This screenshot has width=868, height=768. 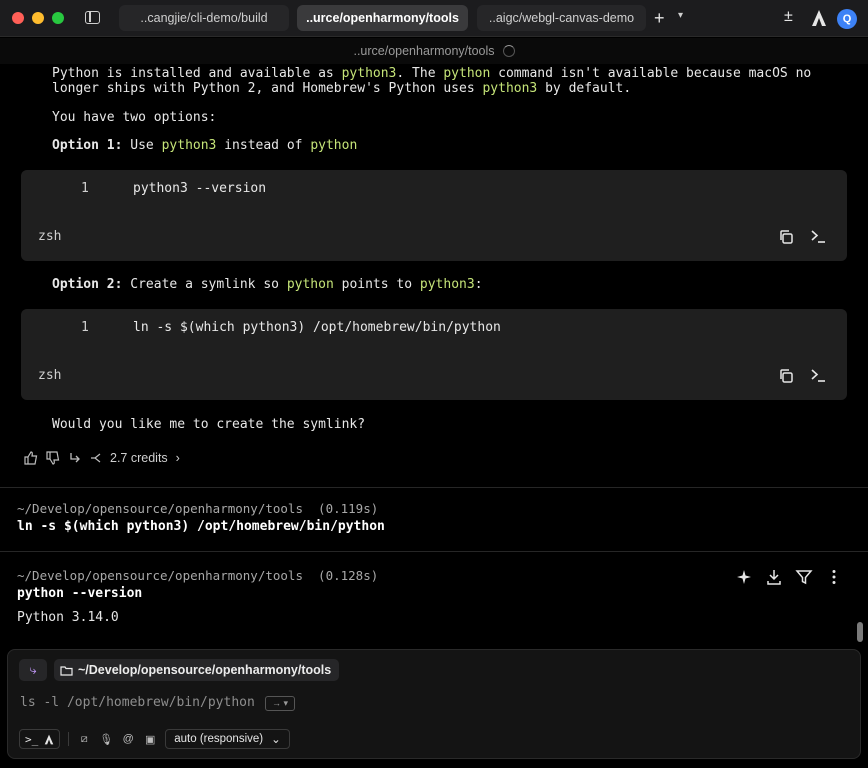 What do you see at coordinates (199, 188) in the screenshot?
I see `code-line: python3 --version` at bounding box center [199, 188].